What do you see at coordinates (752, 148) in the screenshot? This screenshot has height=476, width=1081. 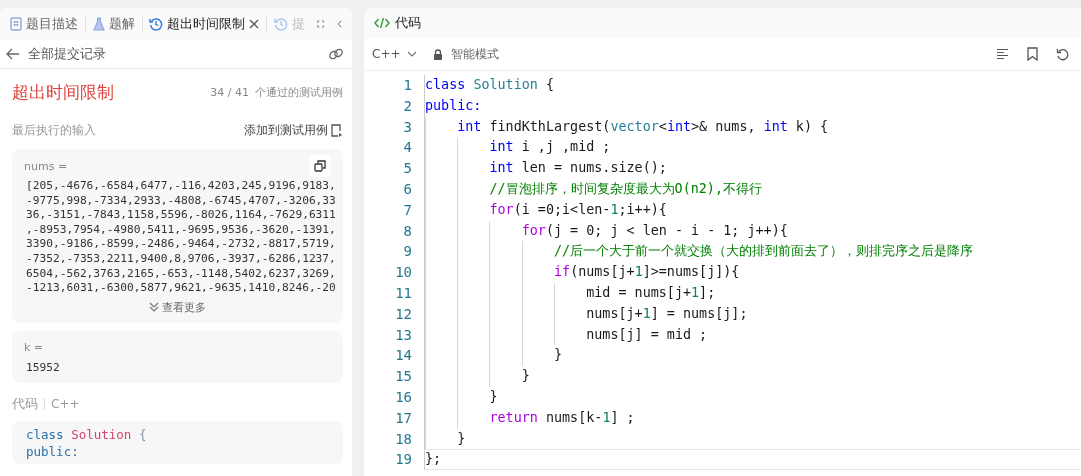 I see `code-line: int i ,j ,mid ;` at bounding box center [752, 148].